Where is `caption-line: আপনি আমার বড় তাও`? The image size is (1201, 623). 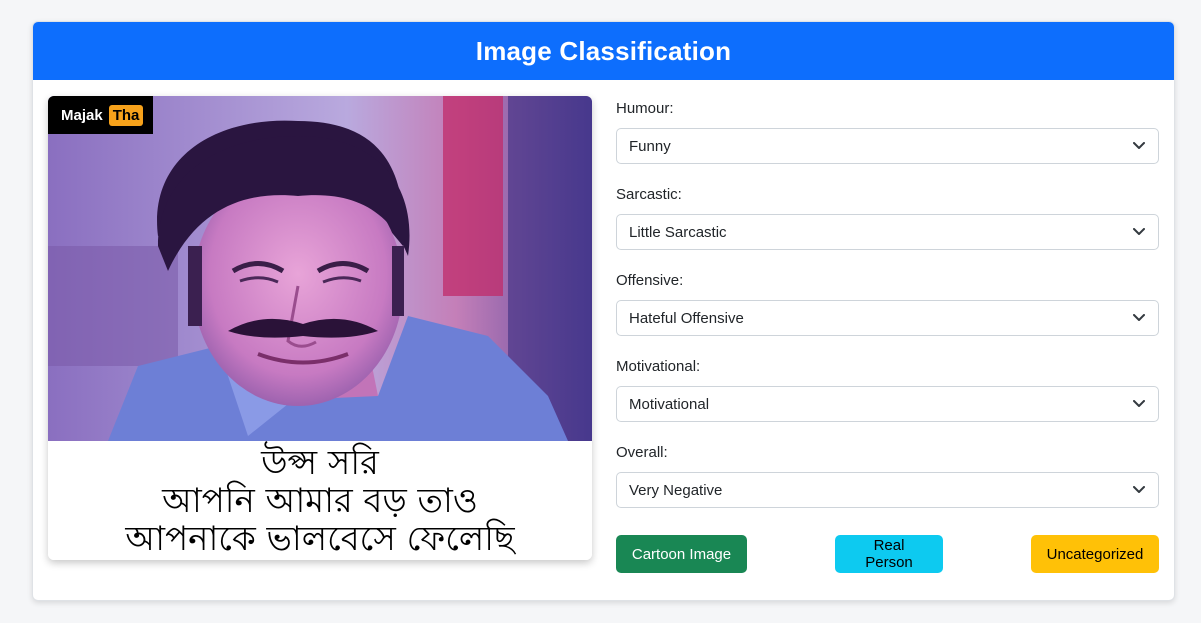 caption-line: আপনি আমার বড় তাও is located at coordinates (320, 500).